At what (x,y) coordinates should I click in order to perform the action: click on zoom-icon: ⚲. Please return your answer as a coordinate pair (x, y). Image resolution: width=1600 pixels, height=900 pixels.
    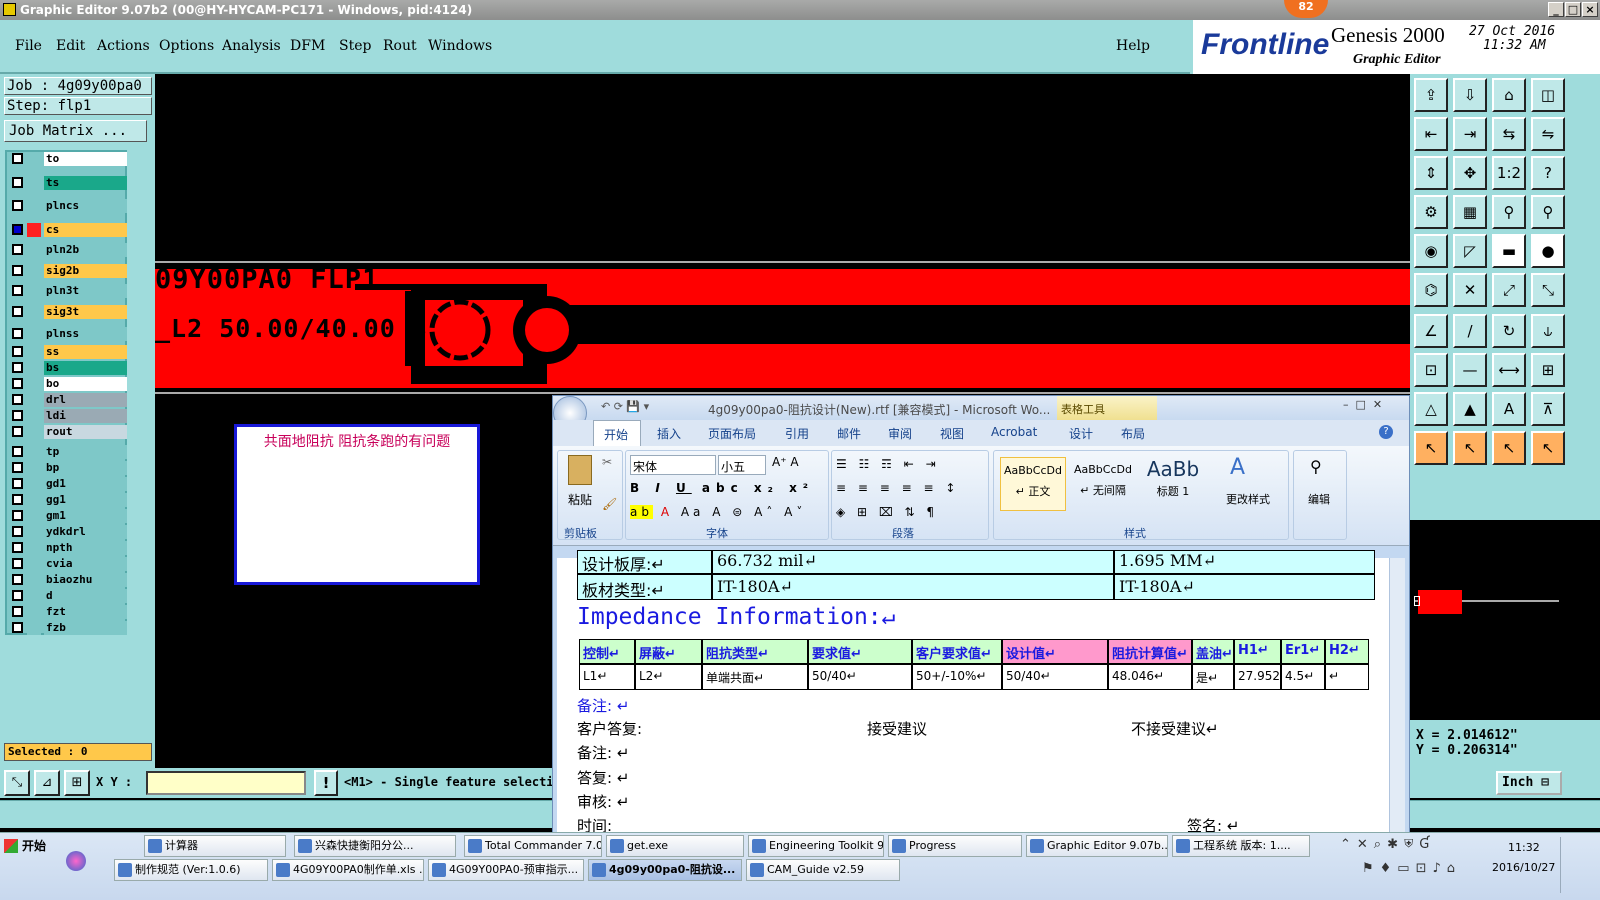
    Looking at the image, I should click on (1509, 212).